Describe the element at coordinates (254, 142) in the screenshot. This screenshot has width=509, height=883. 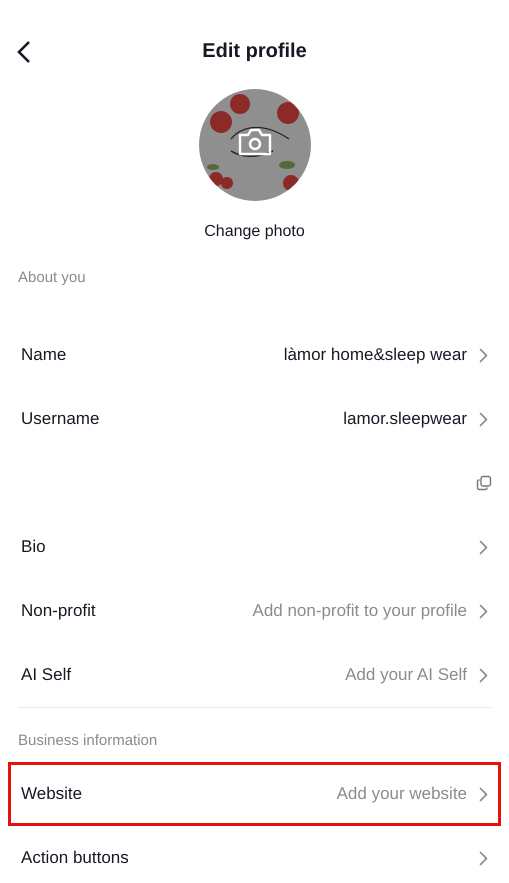
I see `camera-icon` at that location.